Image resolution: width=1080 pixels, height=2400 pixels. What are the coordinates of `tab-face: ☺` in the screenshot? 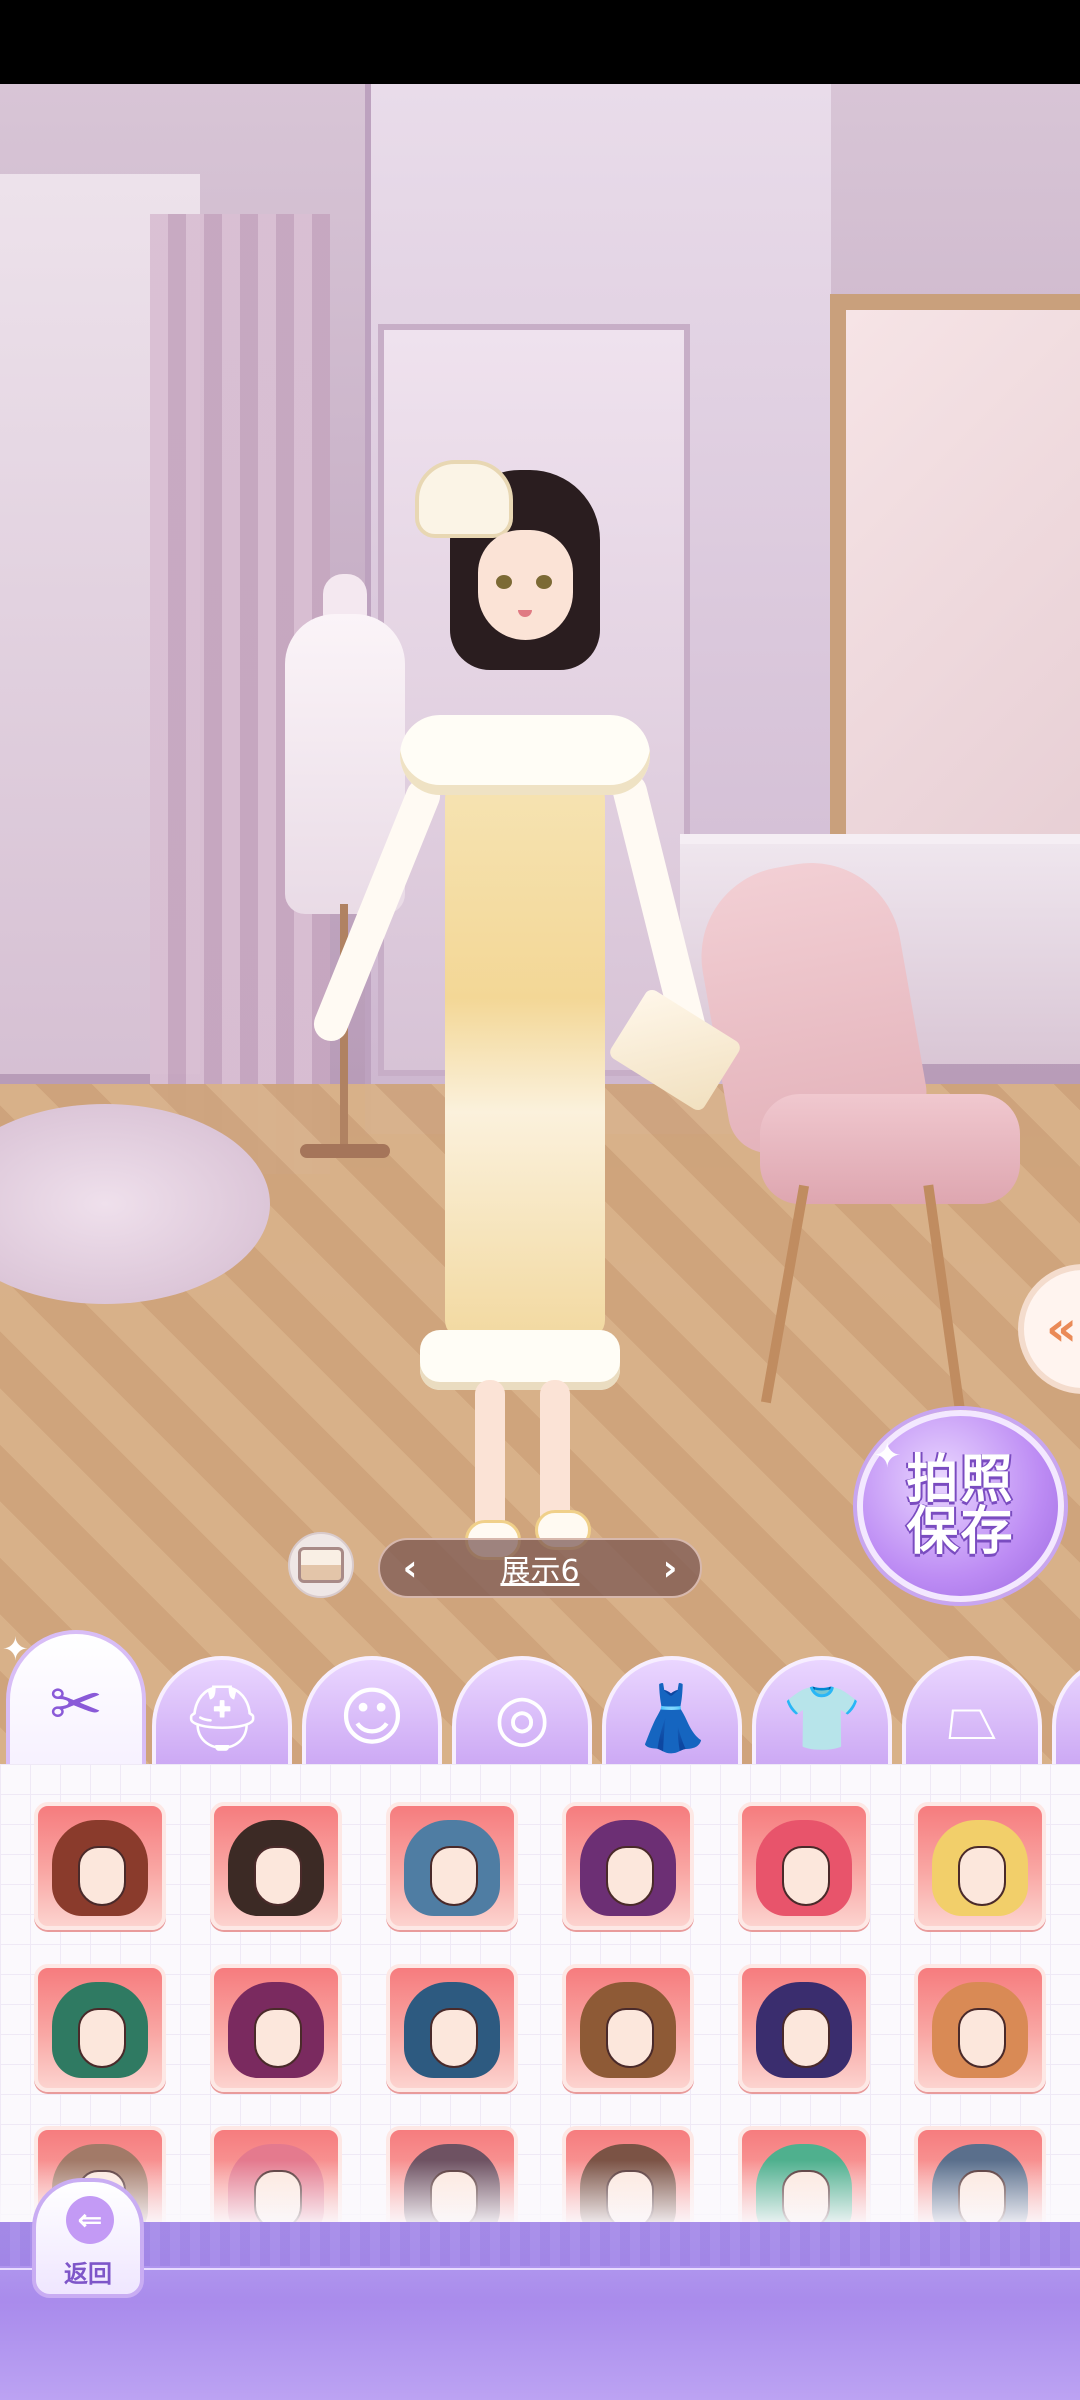 It's located at (372, 1718).